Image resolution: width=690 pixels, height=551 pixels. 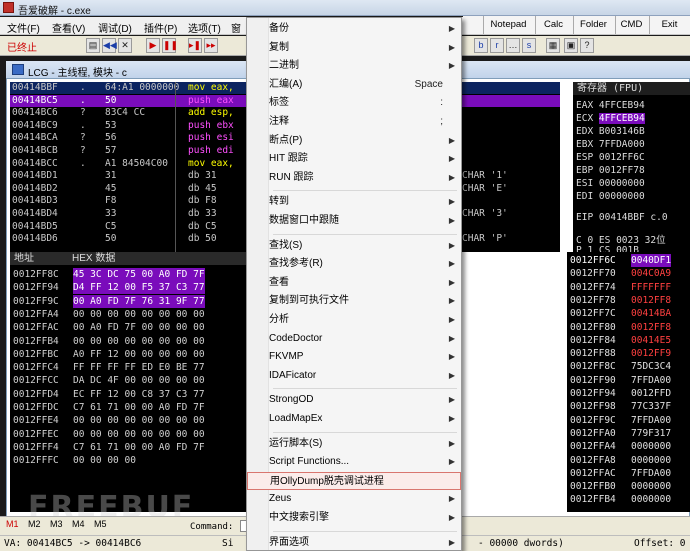 What do you see at coordinates (628, 287) in the screenshot?
I see `stack-row: 0012FF74 FFFFFFF` at bounding box center [628, 287].